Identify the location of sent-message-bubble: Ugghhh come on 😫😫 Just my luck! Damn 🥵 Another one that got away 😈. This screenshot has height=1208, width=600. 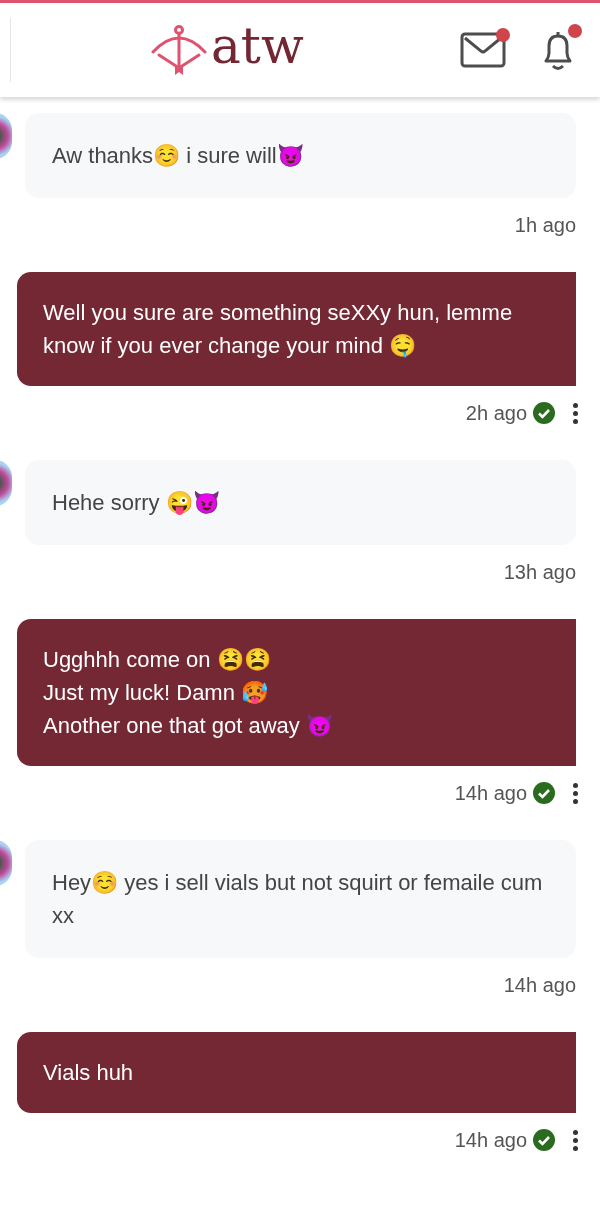
(296, 692).